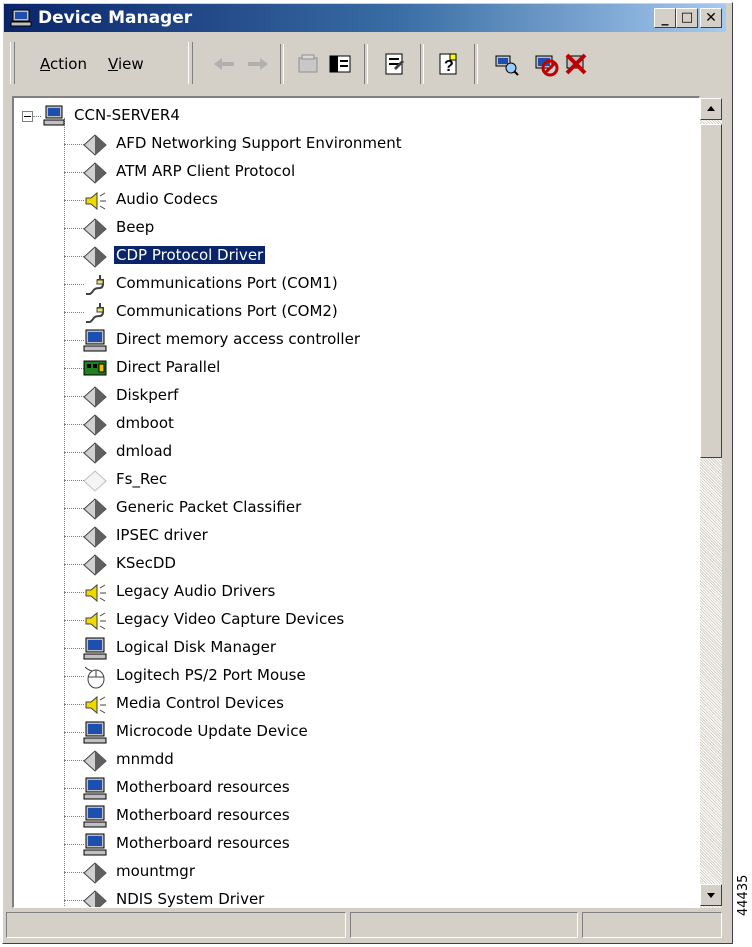 This screenshot has height=947, width=752. I want to click on back-arrow-icon, so click(224, 64).